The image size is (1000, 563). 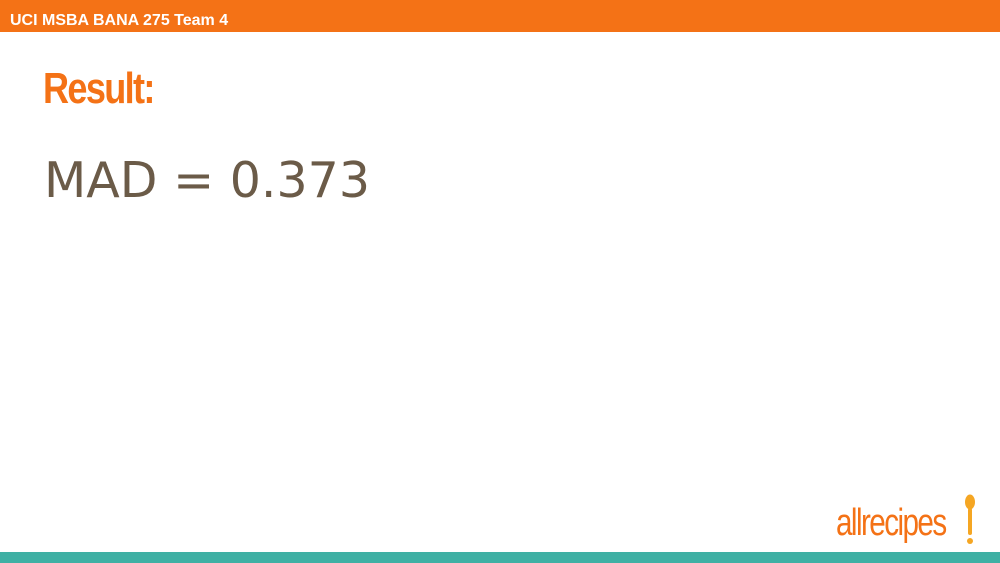 I want to click on result-text: MAD = 0.373, so click(x=207, y=180).